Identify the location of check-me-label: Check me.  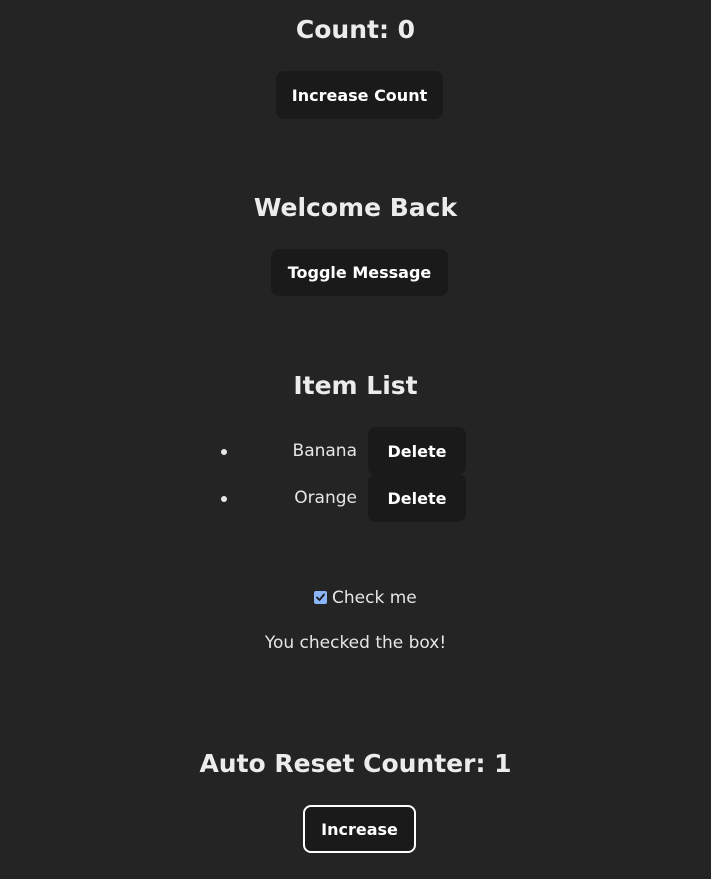
(374, 598).